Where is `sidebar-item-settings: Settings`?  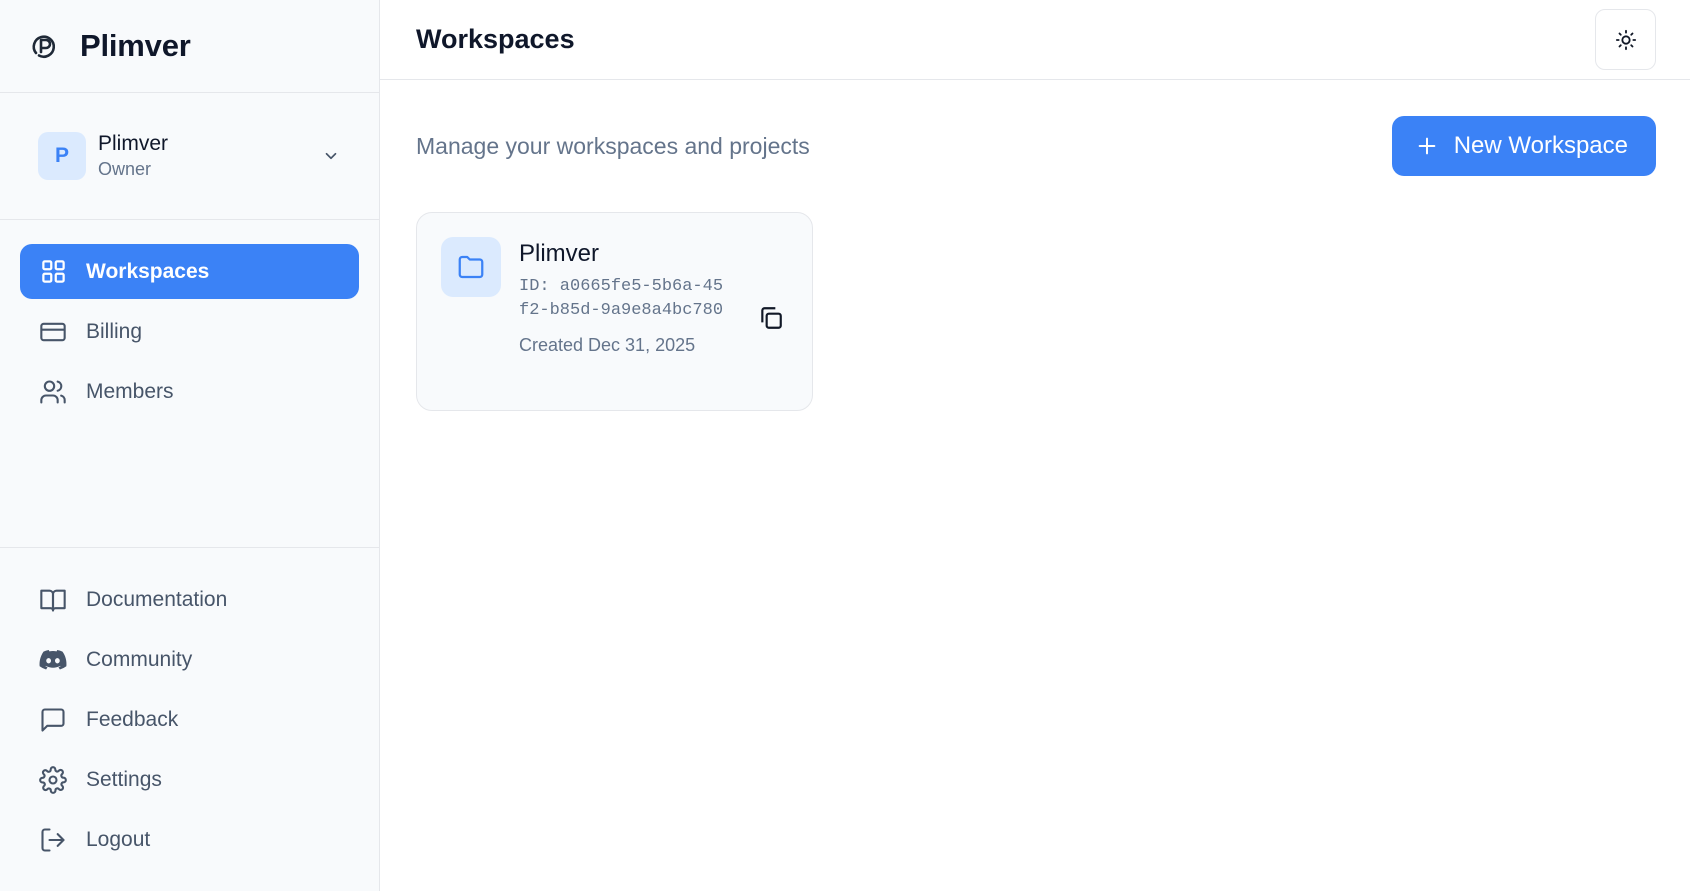 sidebar-item-settings: Settings is located at coordinates (190, 779).